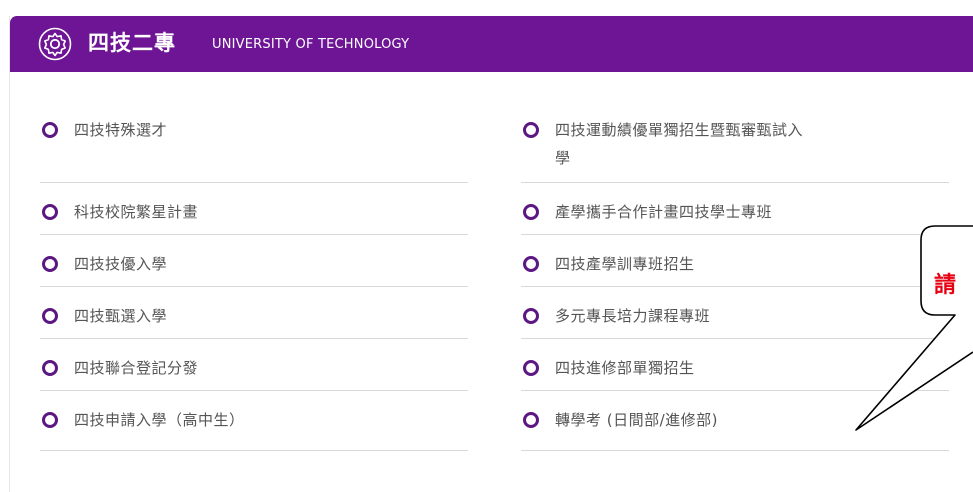 The image size is (973, 492). What do you see at coordinates (914, 328) in the screenshot?
I see `callout-bubble` at bounding box center [914, 328].